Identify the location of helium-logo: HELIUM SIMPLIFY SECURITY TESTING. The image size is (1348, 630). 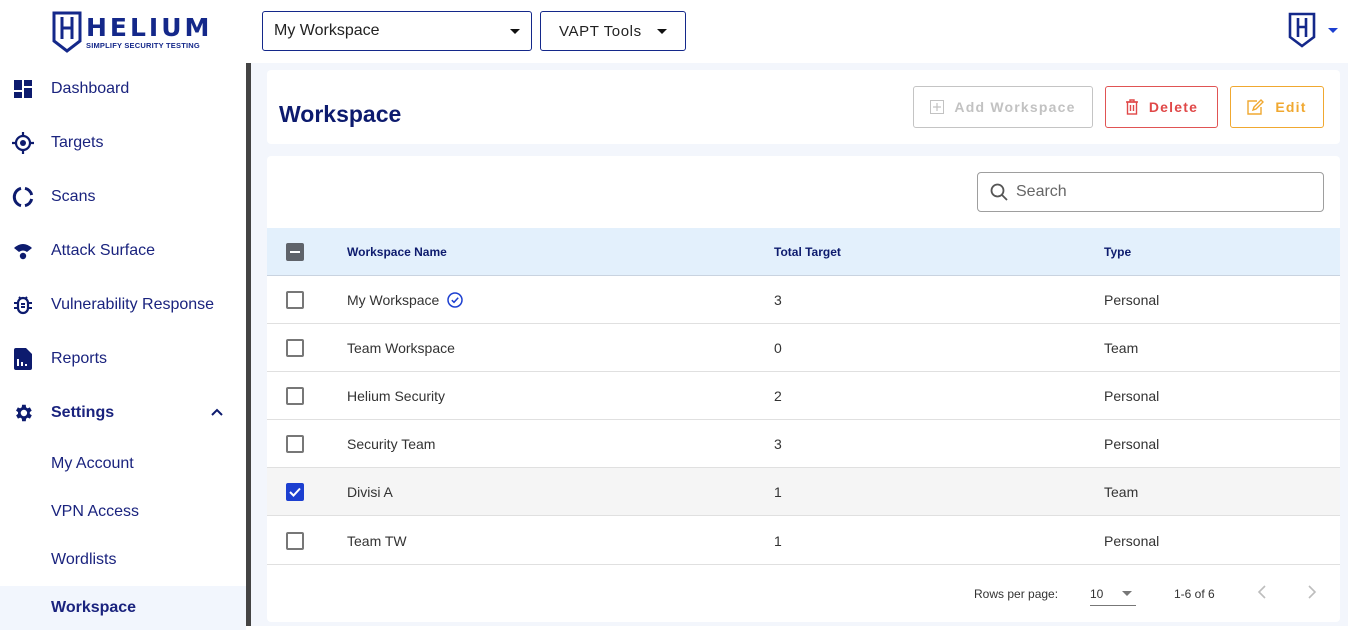
(137, 32).